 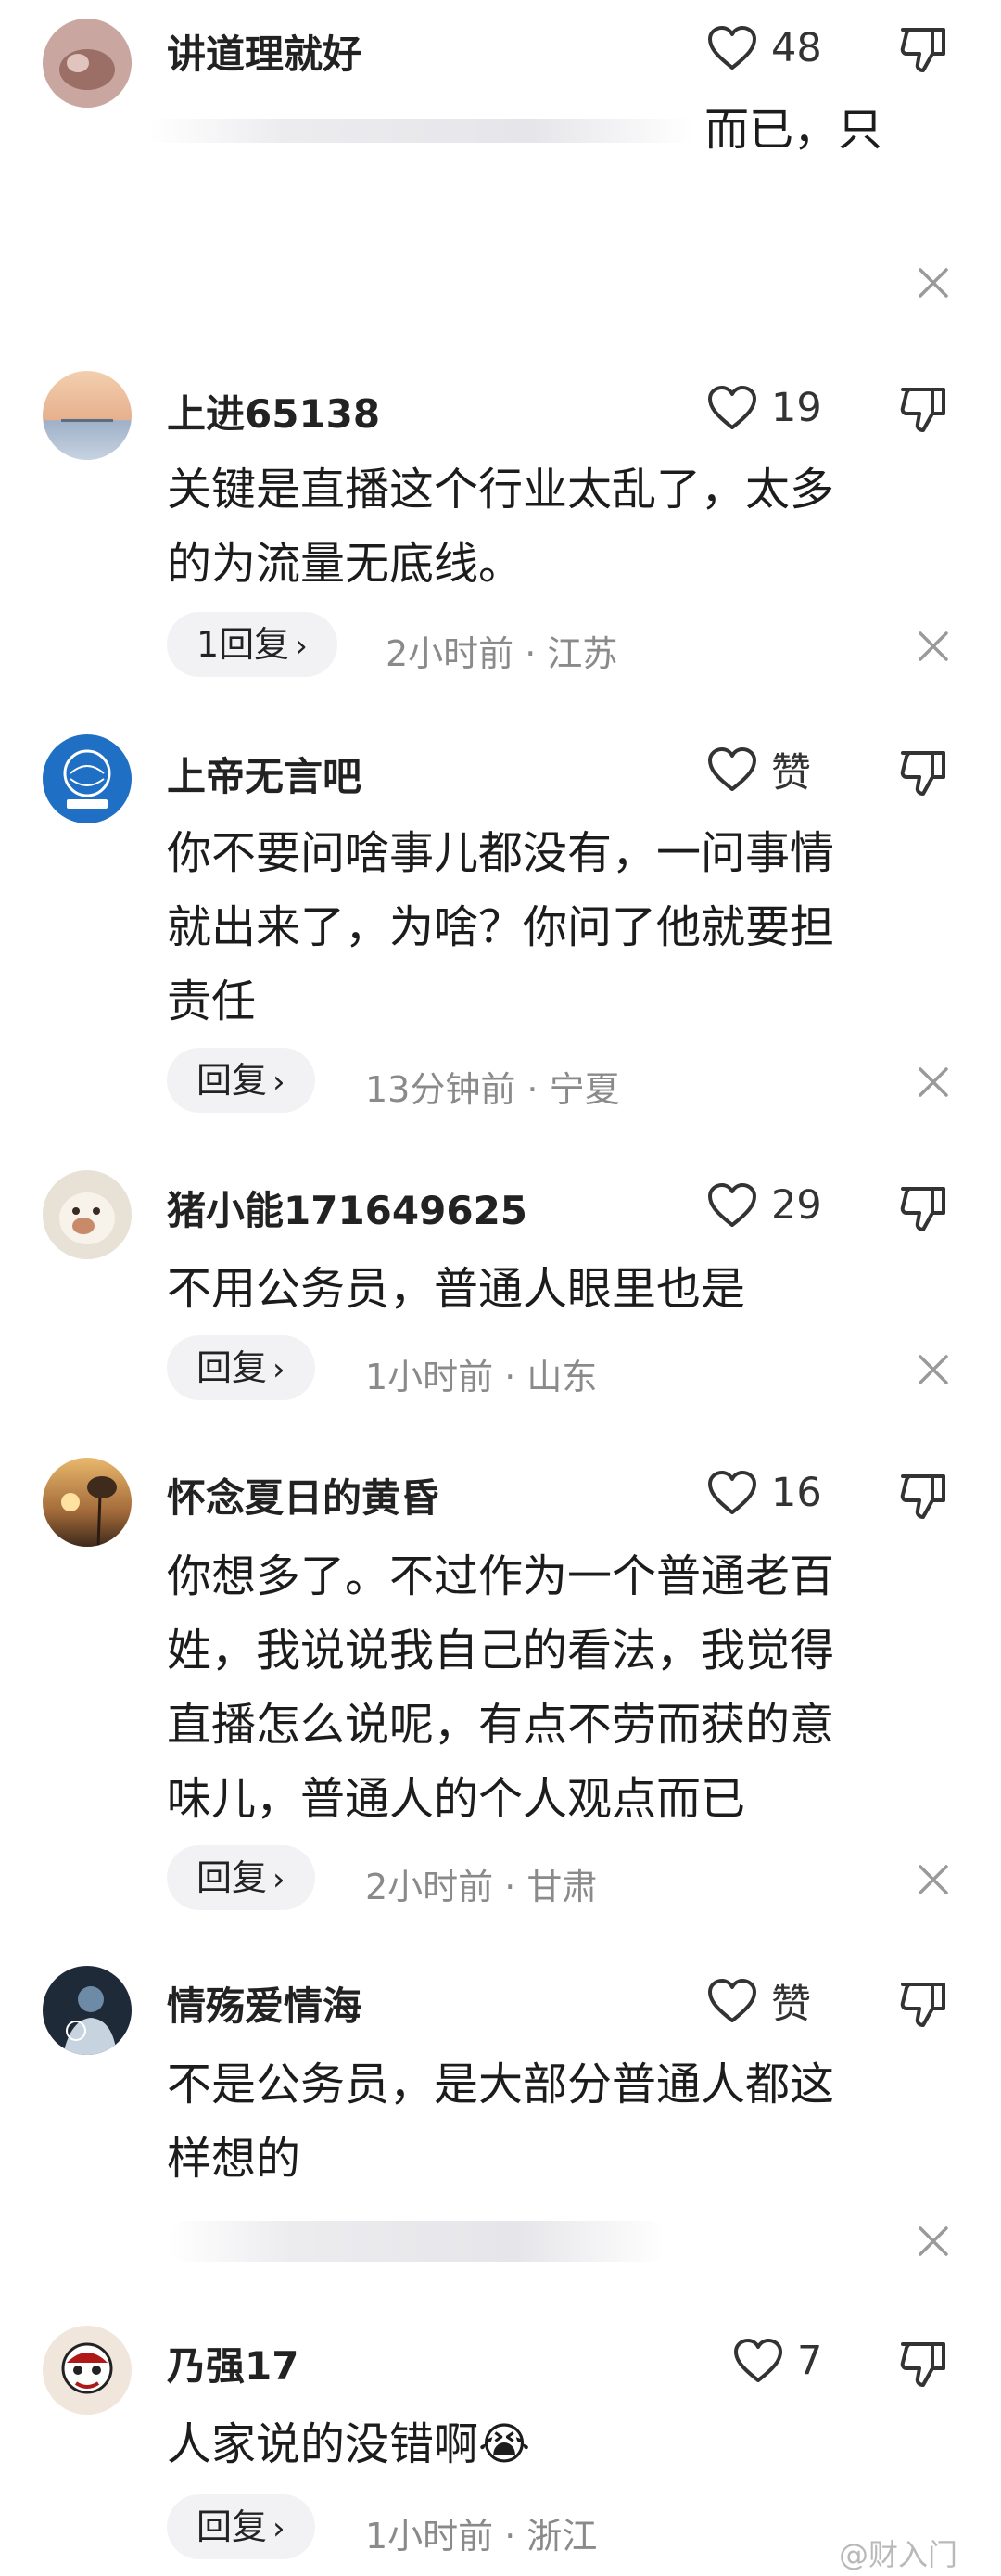 What do you see at coordinates (264, 774) in the screenshot?
I see `username: 上帝无言吧` at bounding box center [264, 774].